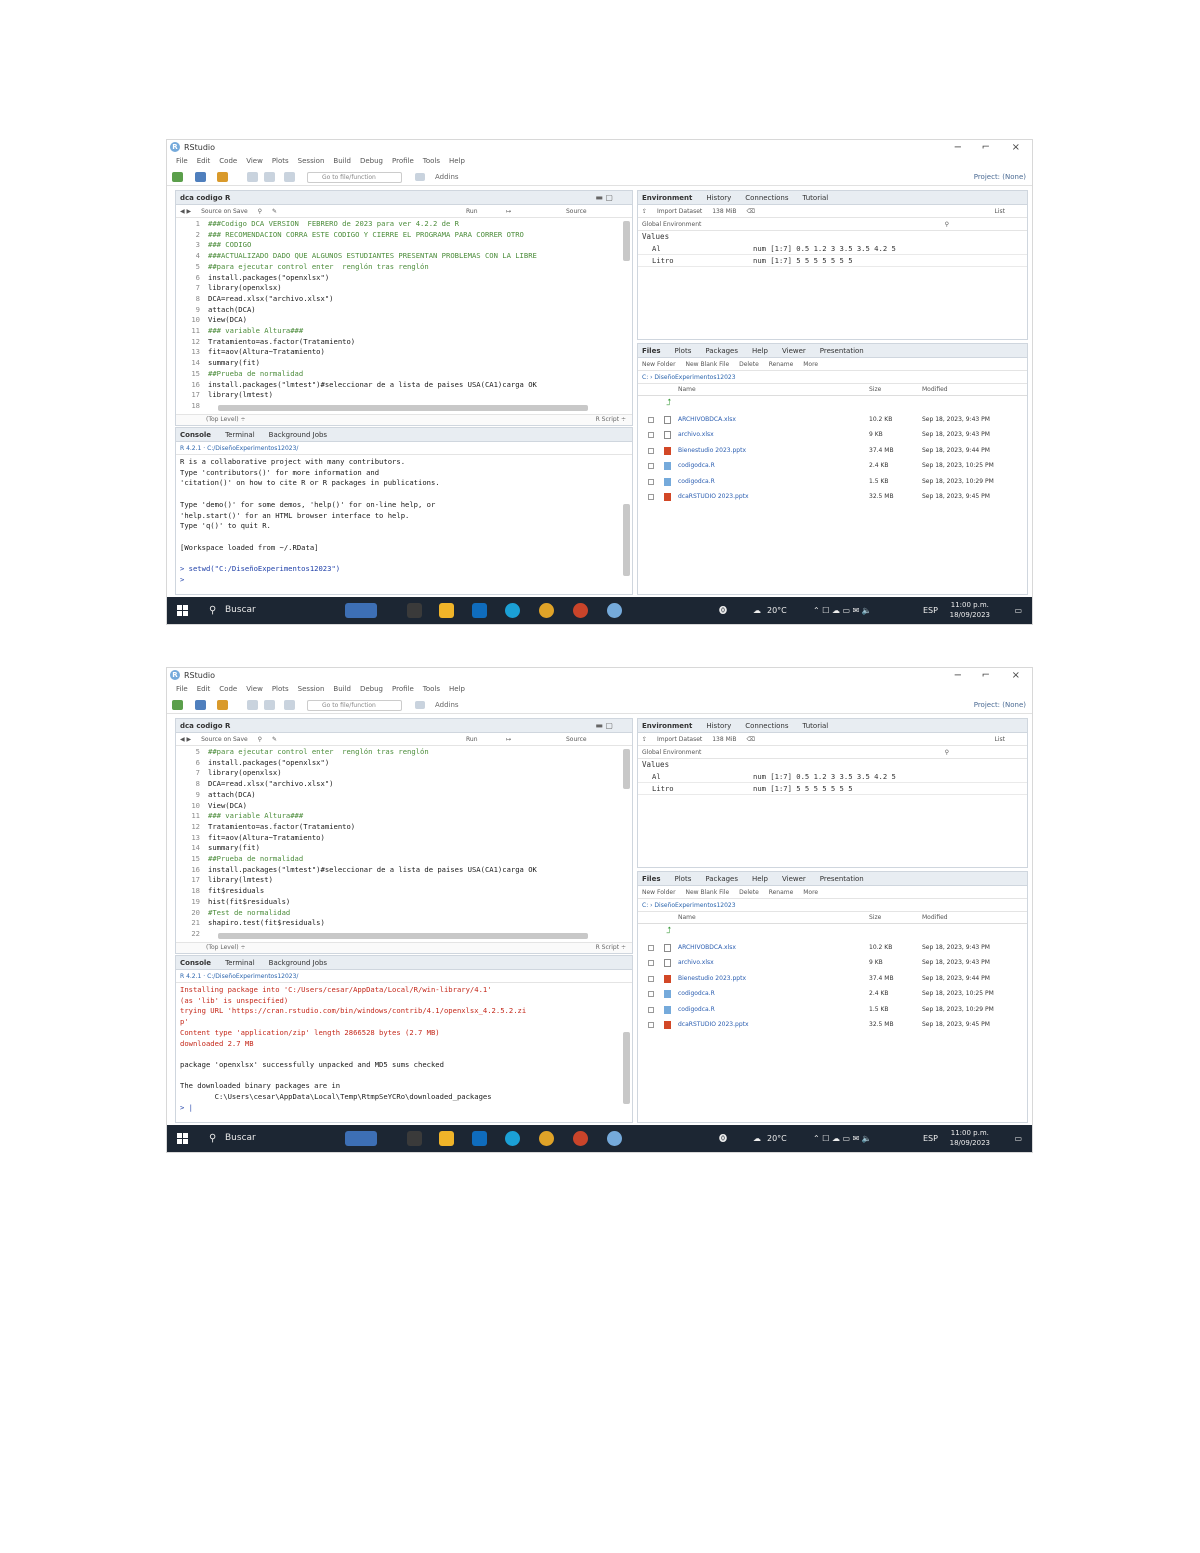 Image resolution: width=1200 pixels, height=1553 pixels. What do you see at coordinates (414, 610) in the screenshot?
I see `task-view-icon` at bounding box center [414, 610].